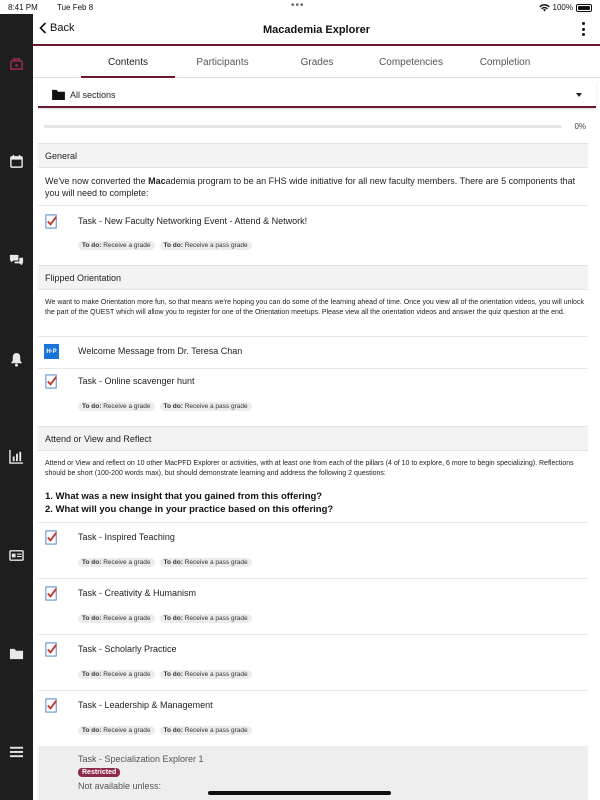  Describe the element at coordinates (126, 537) in the screenshot. I see `activity-name: Task - Inspired Teaching` at that location.